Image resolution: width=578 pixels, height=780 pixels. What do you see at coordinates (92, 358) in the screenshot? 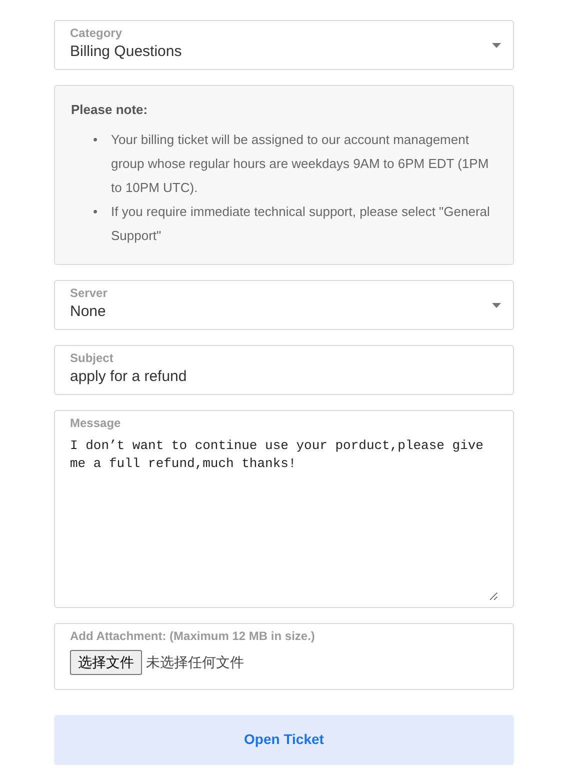
I see `field-label: Subject` at bounding box center [92, 358].